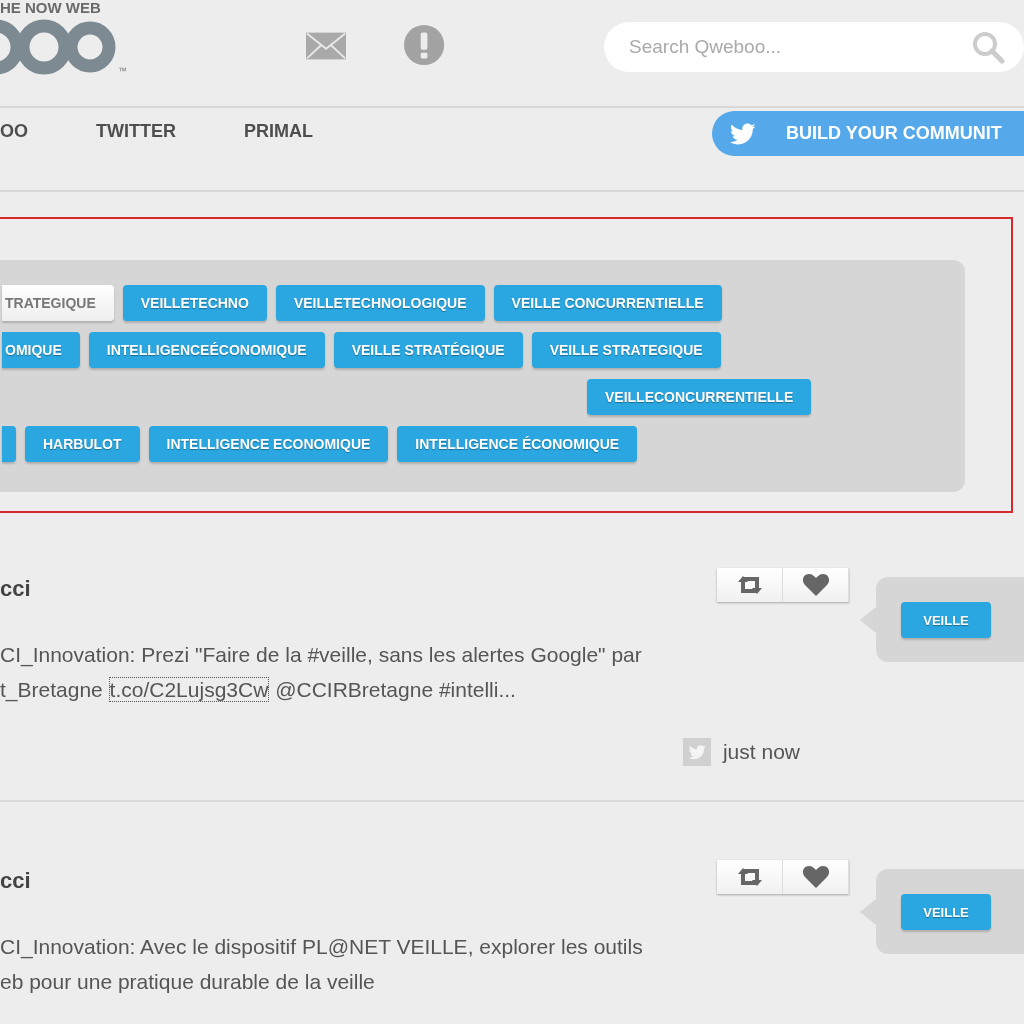  Describe the element at coordinates (278, 131) in the screenshot. I see `nav-tab: PRIMAL` at that location.